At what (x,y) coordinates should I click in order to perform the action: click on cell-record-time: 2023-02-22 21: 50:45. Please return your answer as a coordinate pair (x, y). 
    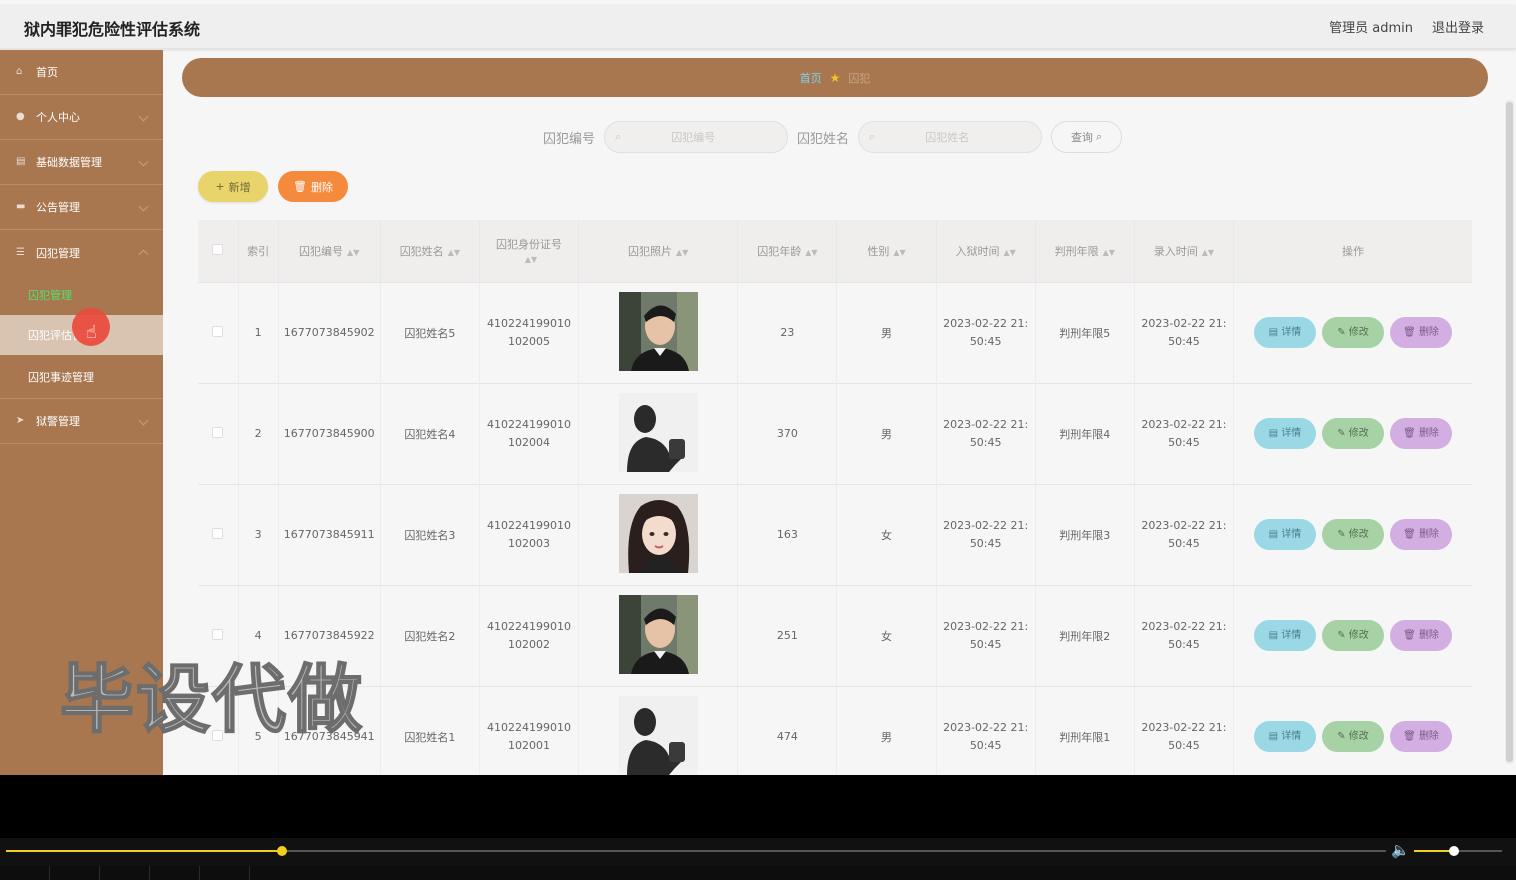
    Looking at the image, I should click on (1184, 534).